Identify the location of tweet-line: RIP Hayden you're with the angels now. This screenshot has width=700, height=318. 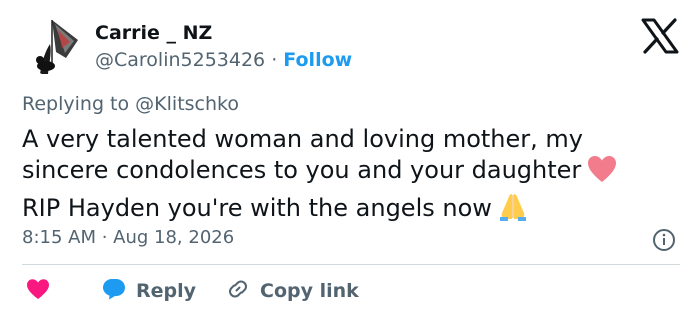
(352, 210).